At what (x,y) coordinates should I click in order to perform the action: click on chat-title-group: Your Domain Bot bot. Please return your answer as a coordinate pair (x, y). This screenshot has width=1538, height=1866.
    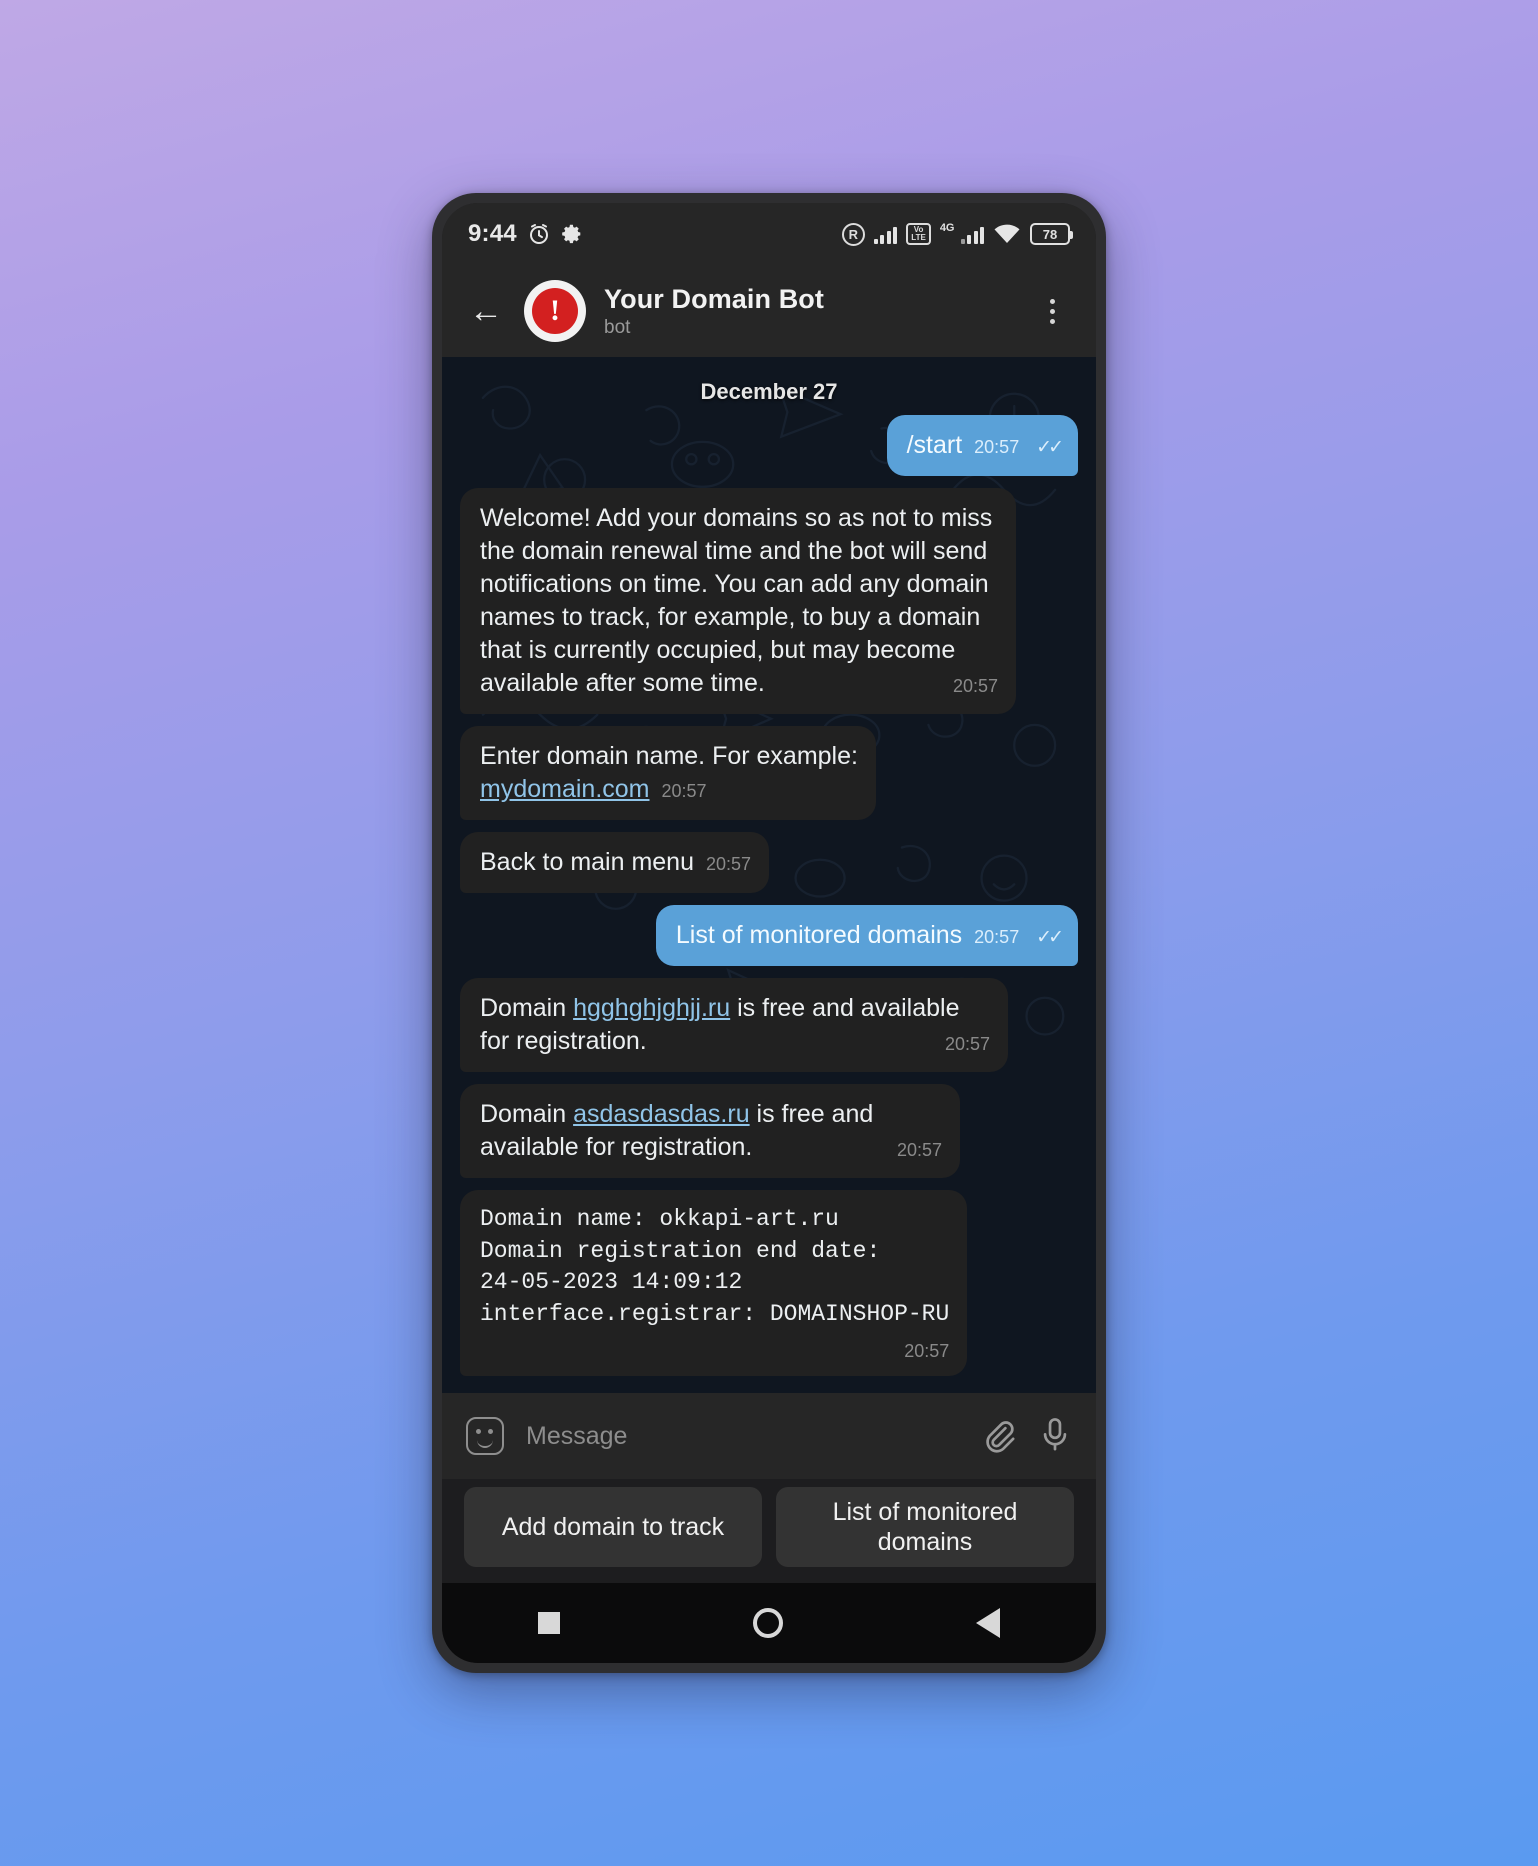
    Looking at the image, I should click on (714, 311).